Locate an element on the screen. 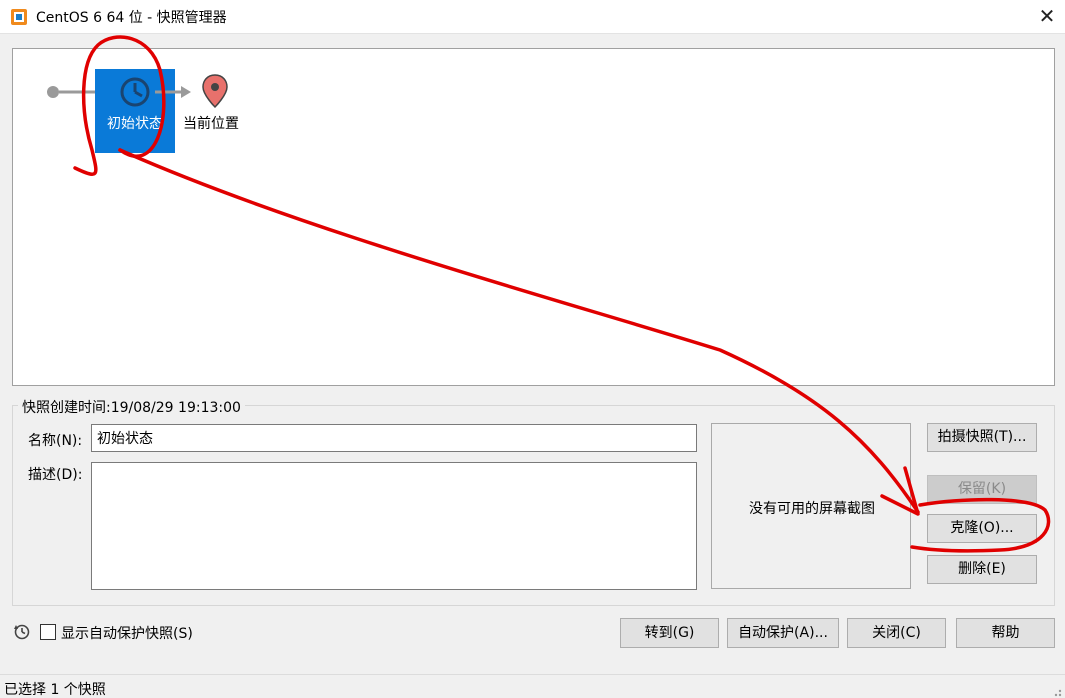 This screenshot has width=1065, height=698. screenshot-preview: 没有可用的屏幕截图 is located at coordinates (811, 506).